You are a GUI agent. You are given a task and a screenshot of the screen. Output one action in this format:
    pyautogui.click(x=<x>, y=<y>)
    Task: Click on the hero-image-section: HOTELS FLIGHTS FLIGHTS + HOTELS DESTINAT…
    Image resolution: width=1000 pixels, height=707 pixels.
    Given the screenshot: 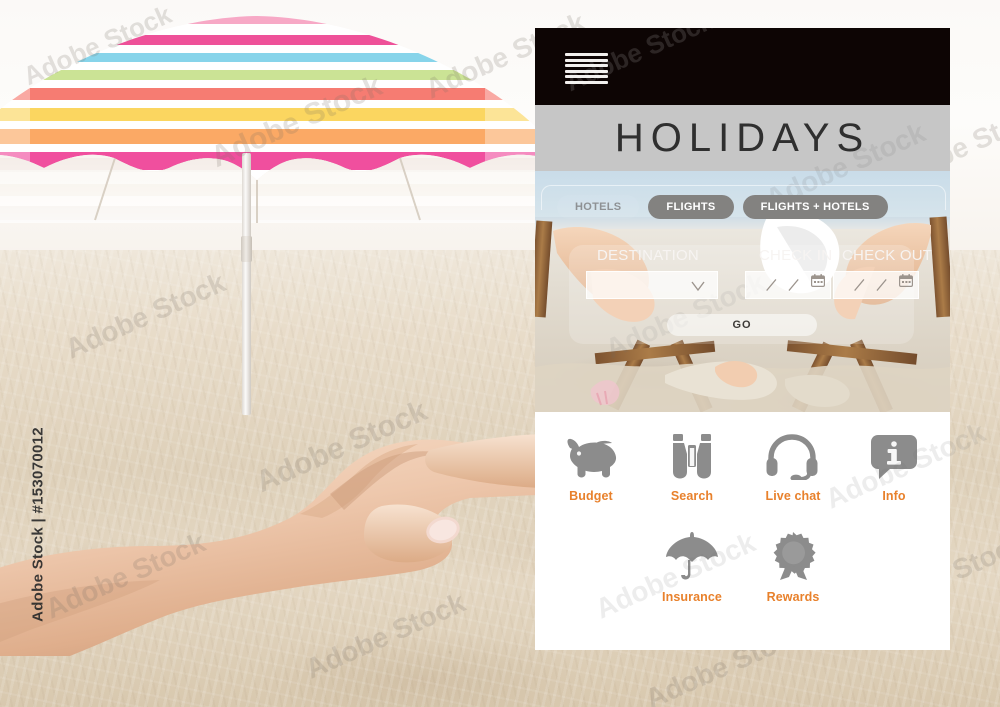 What is the action you would take?
    pyautogui.click(x=742, y=291)
    